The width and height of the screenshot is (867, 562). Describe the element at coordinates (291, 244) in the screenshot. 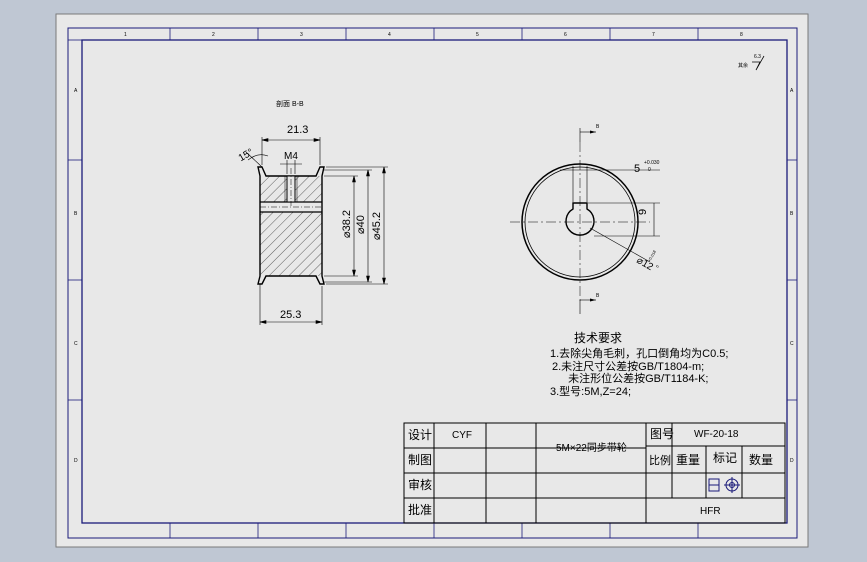

I see `hatch-bottom` at that location.